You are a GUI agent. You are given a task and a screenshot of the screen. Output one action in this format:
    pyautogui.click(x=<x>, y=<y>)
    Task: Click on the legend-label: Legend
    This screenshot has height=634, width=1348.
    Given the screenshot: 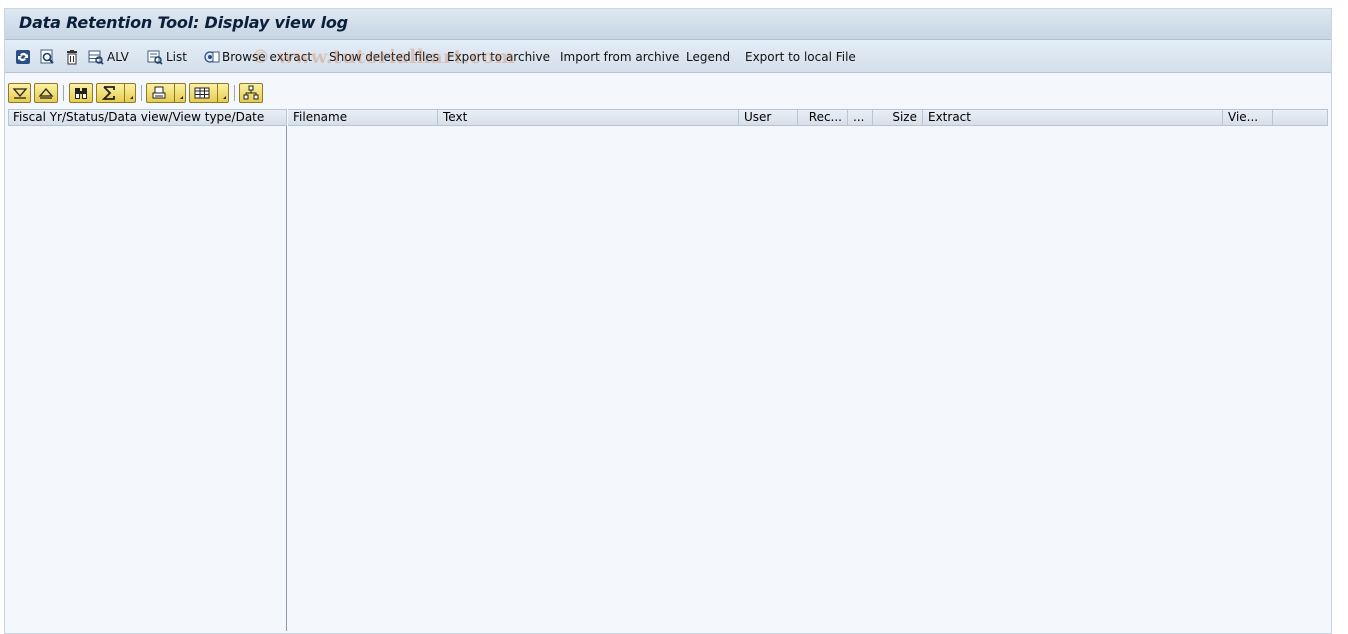 What is the action you would take?
    pyautogui.click(x=708, y=57)
    